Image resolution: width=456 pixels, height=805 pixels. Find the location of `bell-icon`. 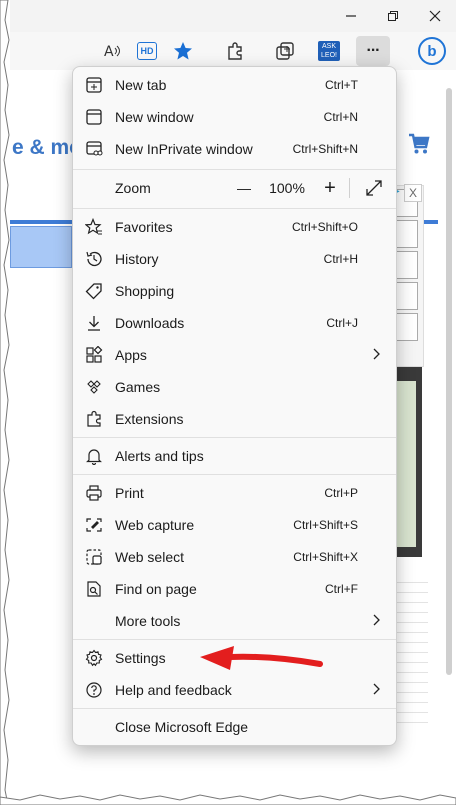

bell-icon is located at coordinates (94, 457).